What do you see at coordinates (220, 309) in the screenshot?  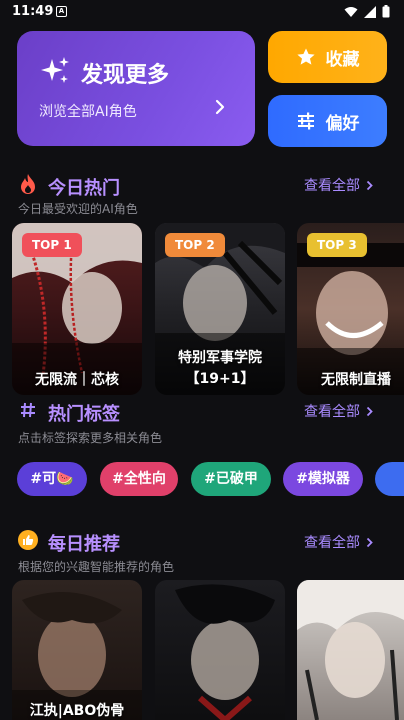 I see `hot-card-2: TOP 2 特别军事学院 【19+1】` at bounding box center [220, 309].